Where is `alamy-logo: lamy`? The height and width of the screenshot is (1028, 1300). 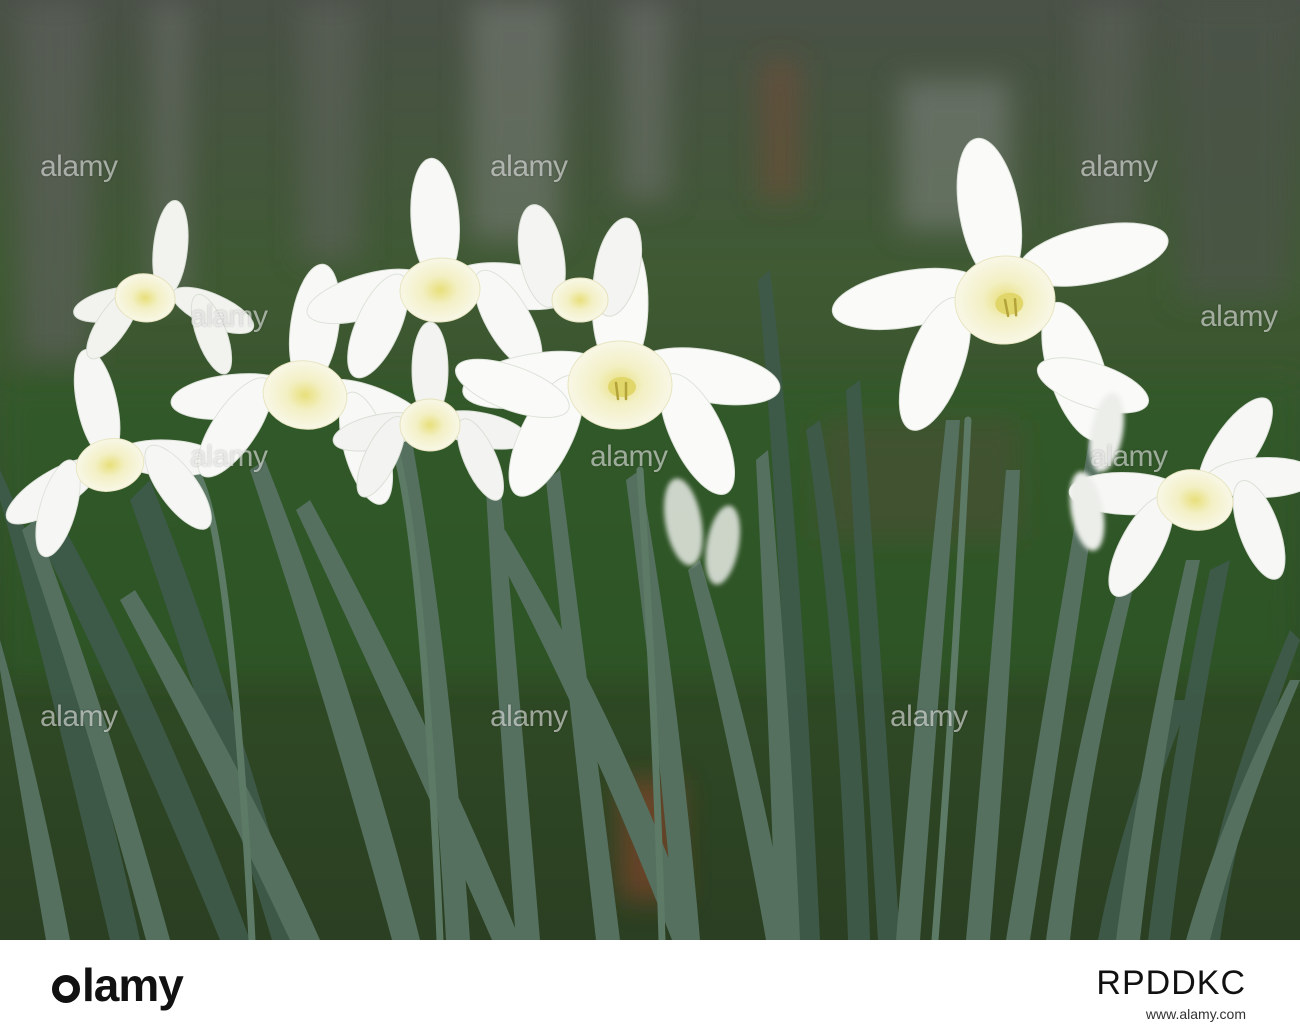
alamy-logo: lamy is located at coordinates (118, 985).